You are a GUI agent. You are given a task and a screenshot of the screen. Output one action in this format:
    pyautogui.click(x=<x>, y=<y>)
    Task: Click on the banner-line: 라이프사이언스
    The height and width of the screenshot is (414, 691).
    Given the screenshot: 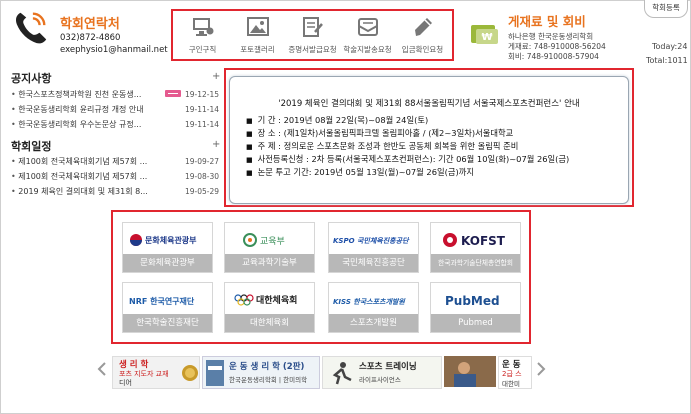 What is the action you would take?
    pyautogui.click(x=380, y=380)
    